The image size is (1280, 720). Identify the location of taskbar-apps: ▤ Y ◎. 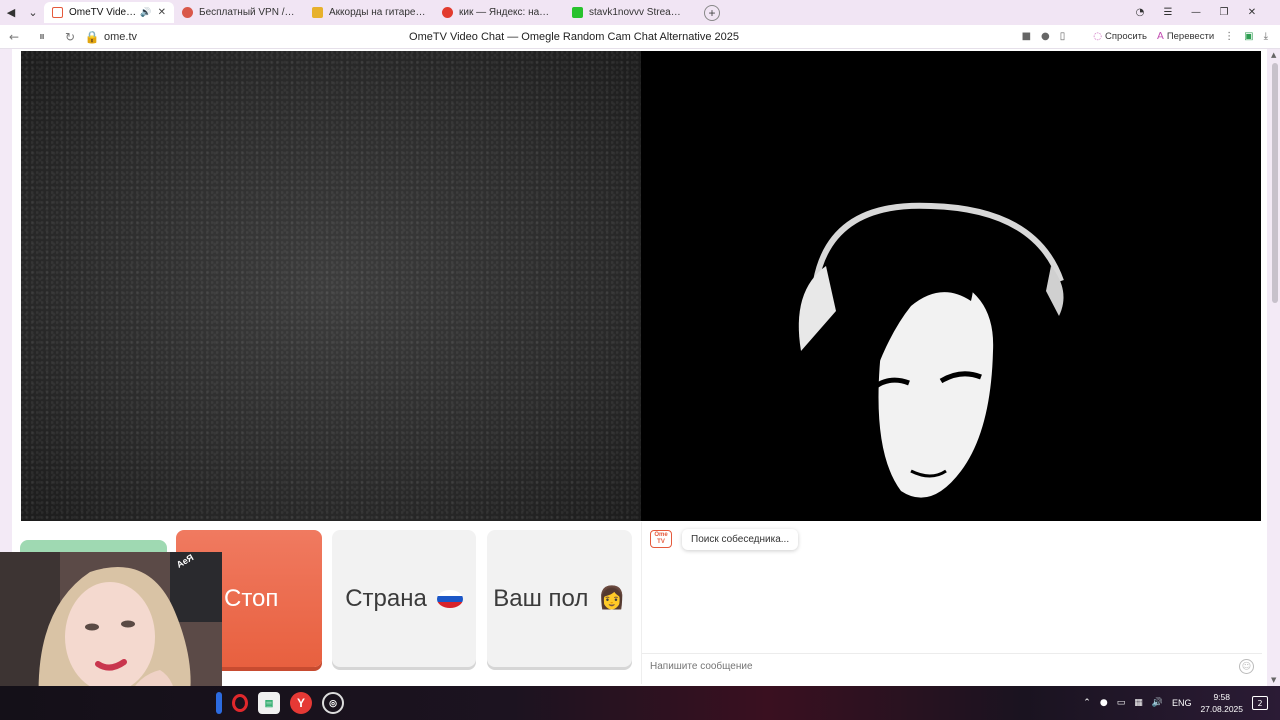
(280, 703).